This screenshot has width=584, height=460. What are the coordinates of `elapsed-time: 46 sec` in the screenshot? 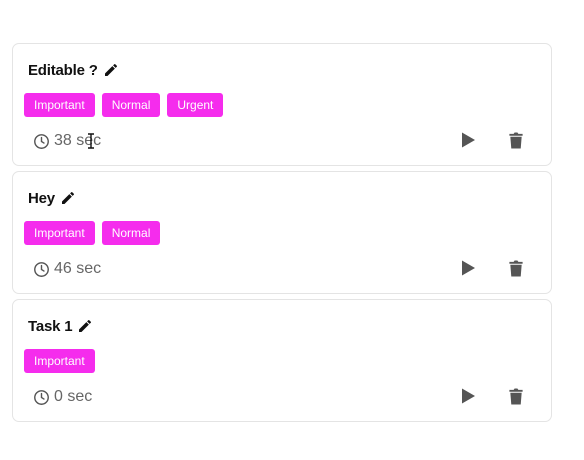 It's located at (67, 269).